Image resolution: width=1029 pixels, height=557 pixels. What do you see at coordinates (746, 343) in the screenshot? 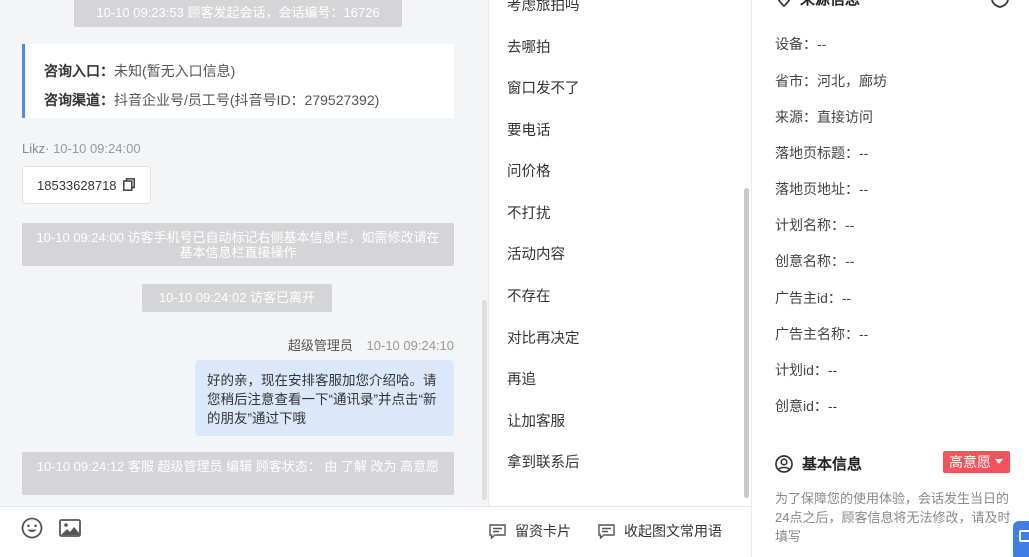
I see `phrase-scrollbar` at bounding box center [746, 343].